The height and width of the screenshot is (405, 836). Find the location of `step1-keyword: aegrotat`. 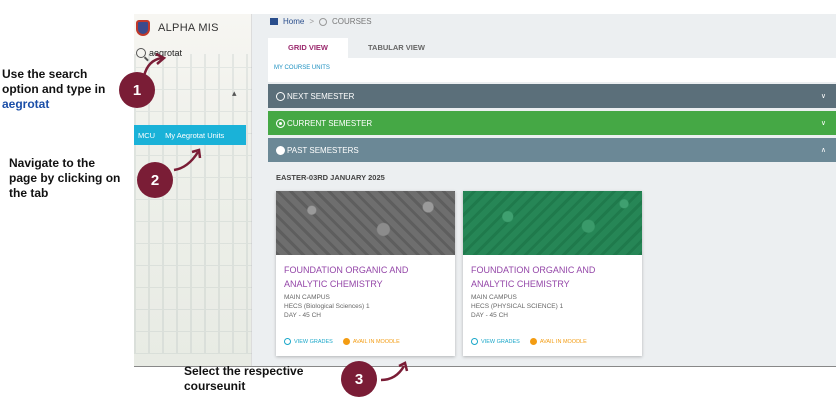

step1-keyword: aegrotat is located at coordinates (26, 104).